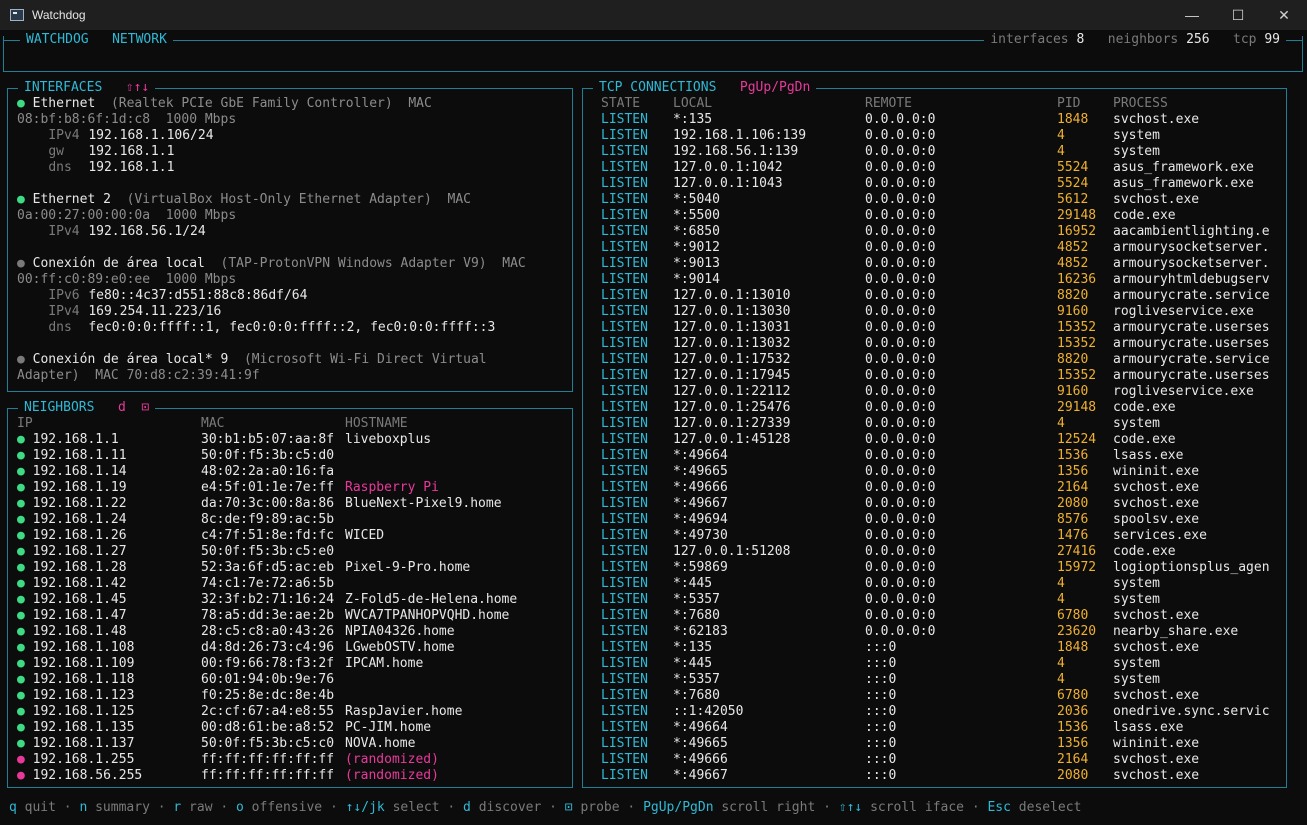 The height and width of the screenshot is (825, 1307). I want to click on neighbor-row: ● 192.168.1.14 48:02:2a:a0:16:fa, so click(292, 472).